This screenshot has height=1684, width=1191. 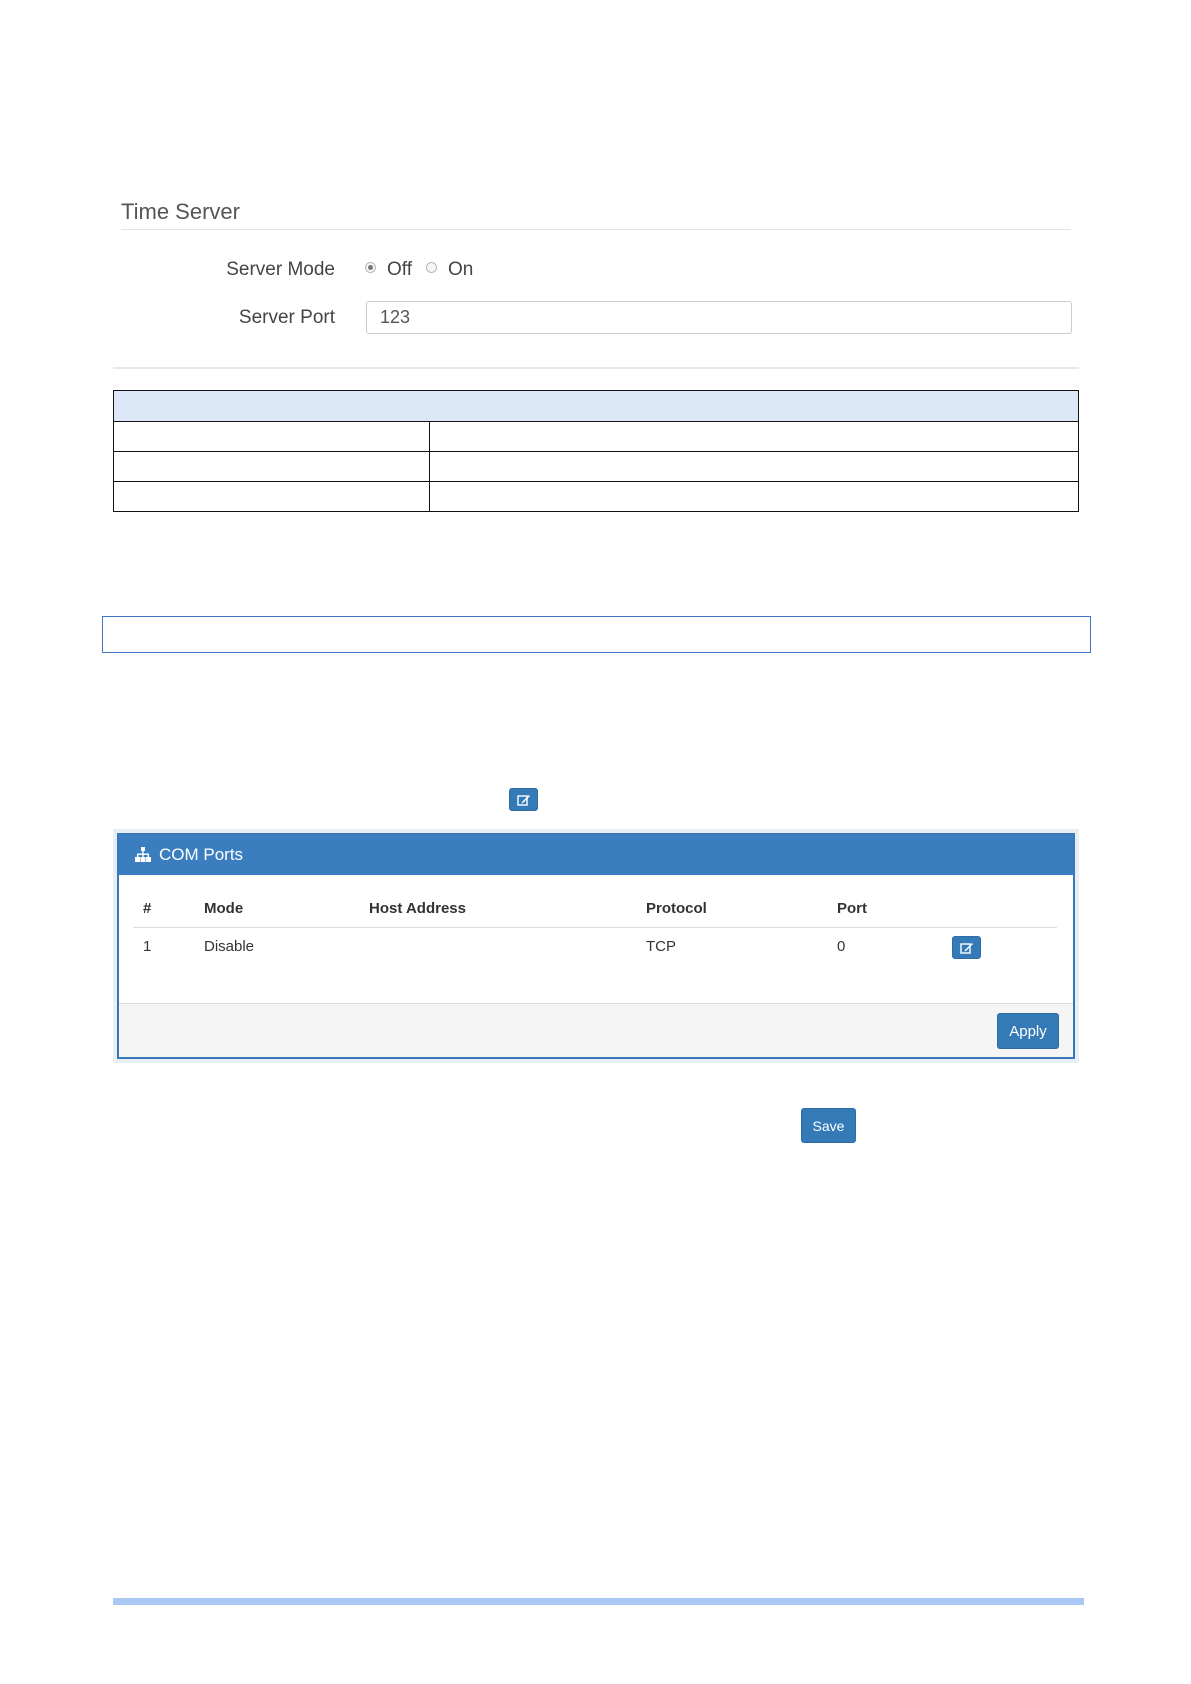 What do you see at coordinates (147, 946) in the screenshot?
I see `row-number: 1` at bounding box center [147, 946].